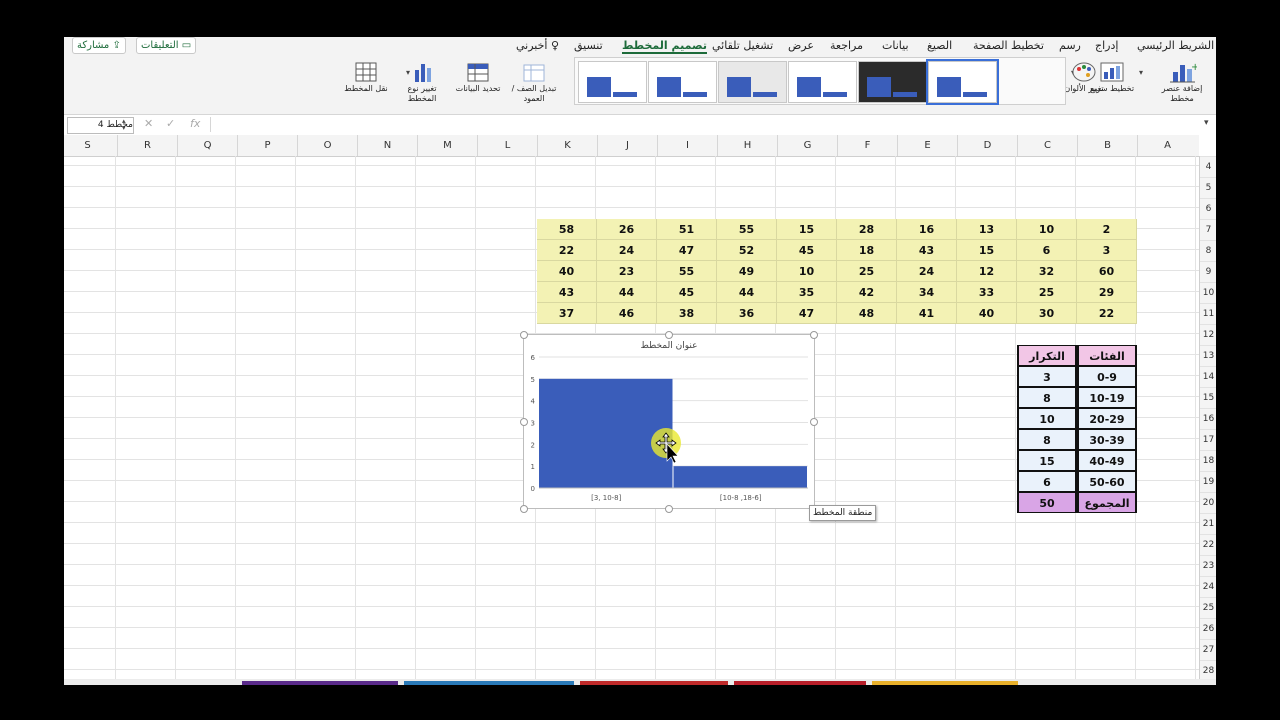 The height and width of the screenshot is (720, 1280). What do you see at coordinates (867, 145) in the screenshot?
I see `column-header: F` at bounding box center [867, 145].